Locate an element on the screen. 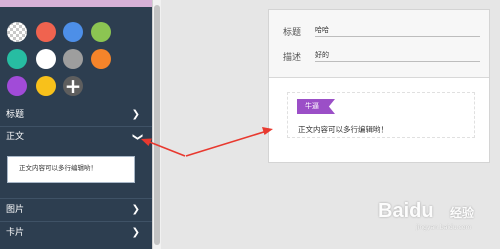 This screenshot has width=500, height=249. watermark-brand: Baidu is located at coordinates (406, 211).